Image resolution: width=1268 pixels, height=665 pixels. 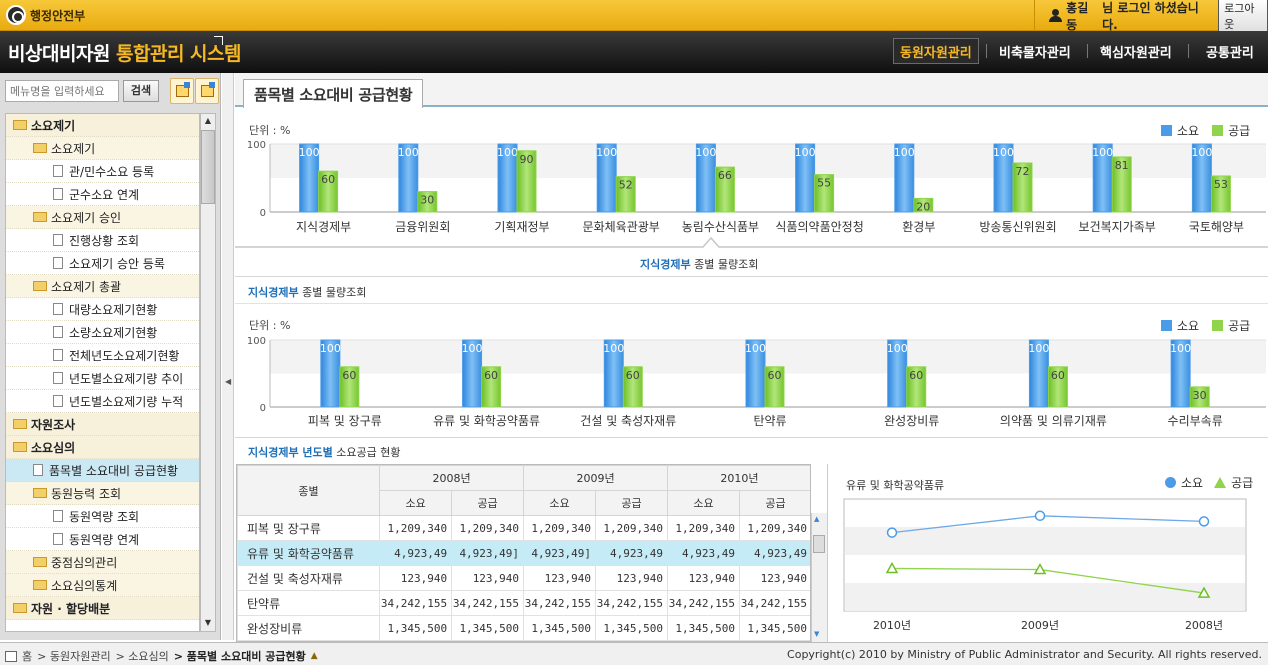 I want to click on x-tick-label: 문화체육관광부, so click(x=621, y=227).